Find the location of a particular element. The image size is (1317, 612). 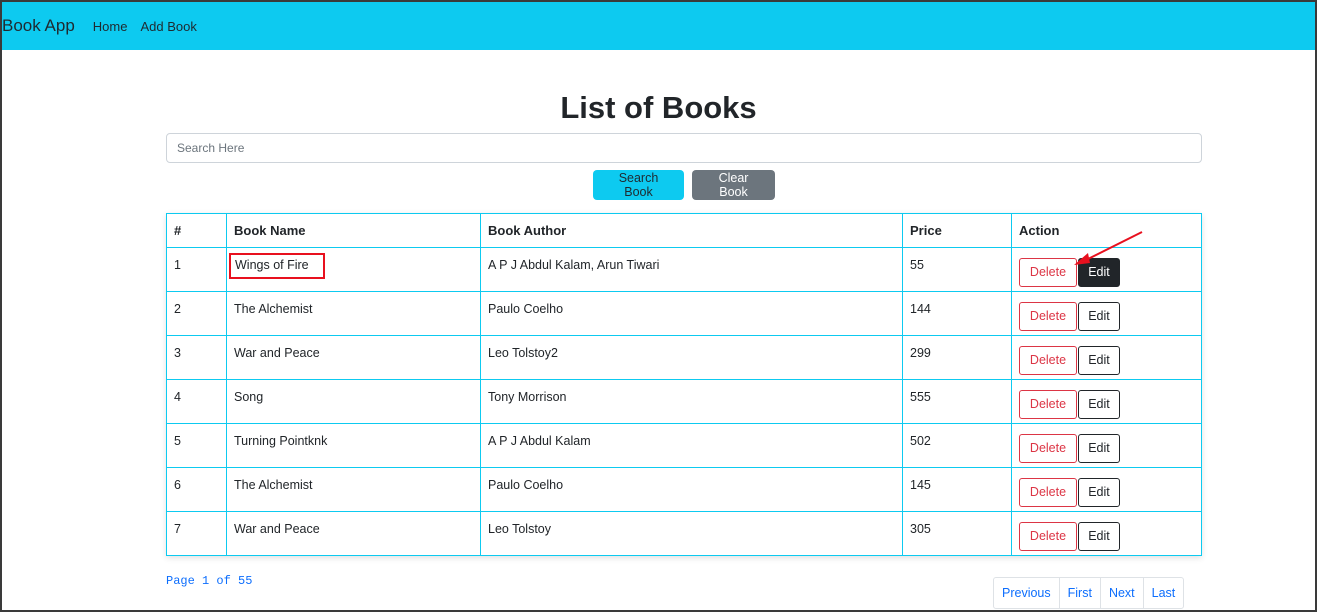

book-price-cell: 299 is located at coordinates (957, 357).